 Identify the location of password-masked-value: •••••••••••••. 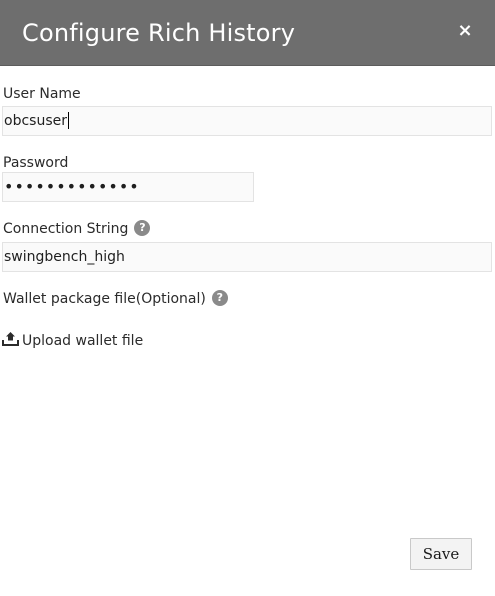
(72, 186).